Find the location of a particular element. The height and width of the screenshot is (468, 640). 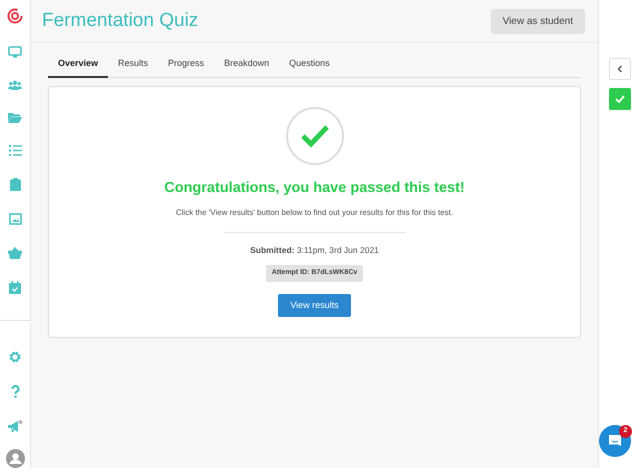

clipboard-icon is located at coordinates (15, 184).